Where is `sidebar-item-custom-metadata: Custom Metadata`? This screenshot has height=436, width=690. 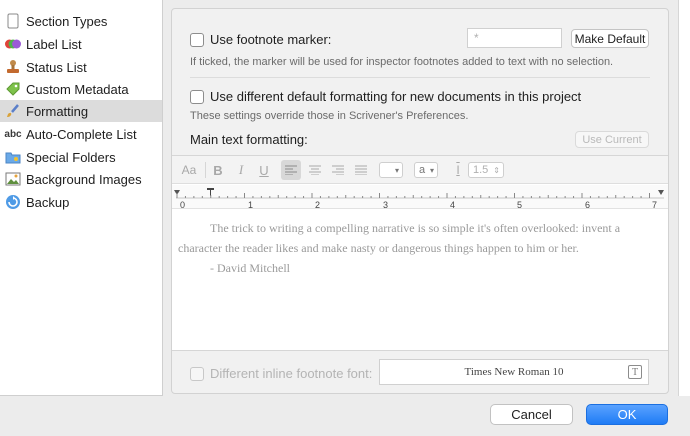
sidebar-item-custom-metadata: Custom Metadata is located at coordinates (81, 89).